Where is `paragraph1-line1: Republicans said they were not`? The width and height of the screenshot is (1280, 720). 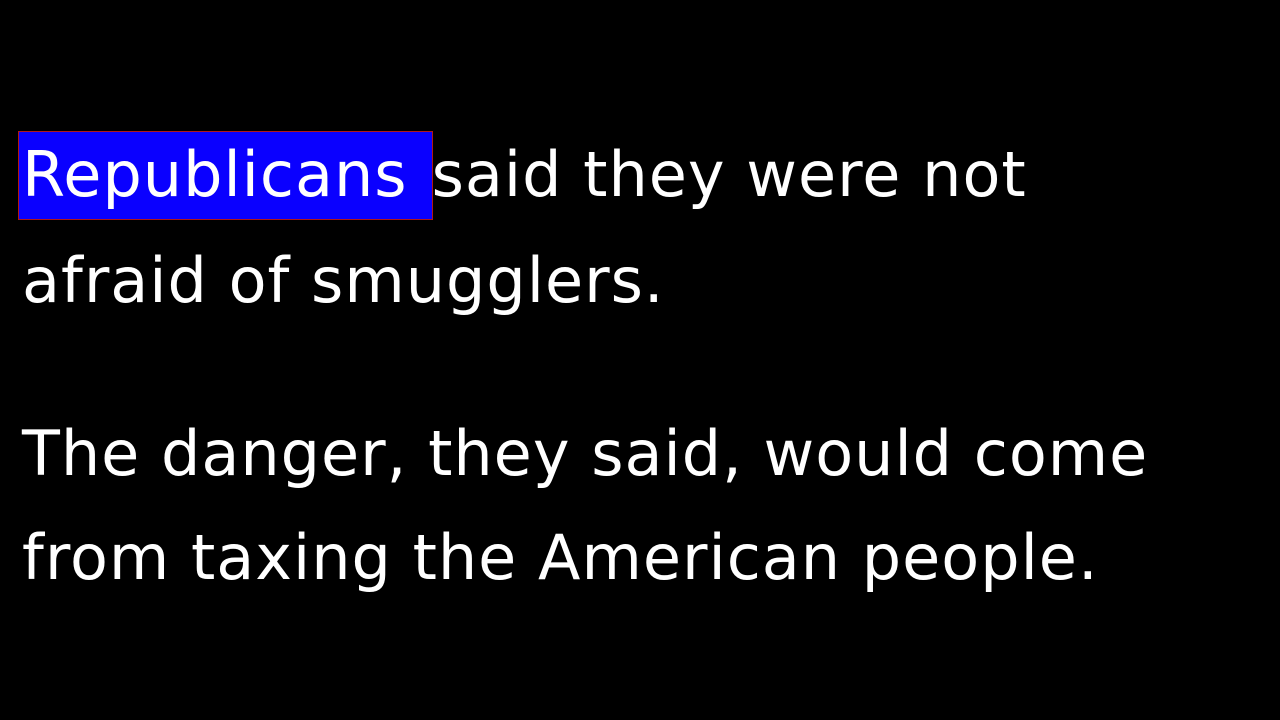
paragraph1-line1: Republicans said they were not is located at coordinates (522, 175).